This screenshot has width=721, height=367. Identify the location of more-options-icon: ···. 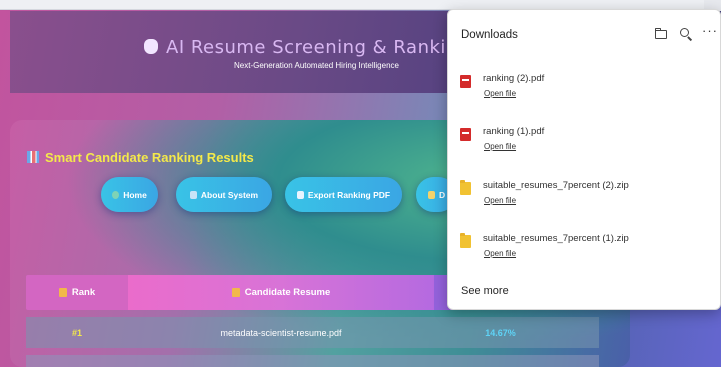
(710, 33).